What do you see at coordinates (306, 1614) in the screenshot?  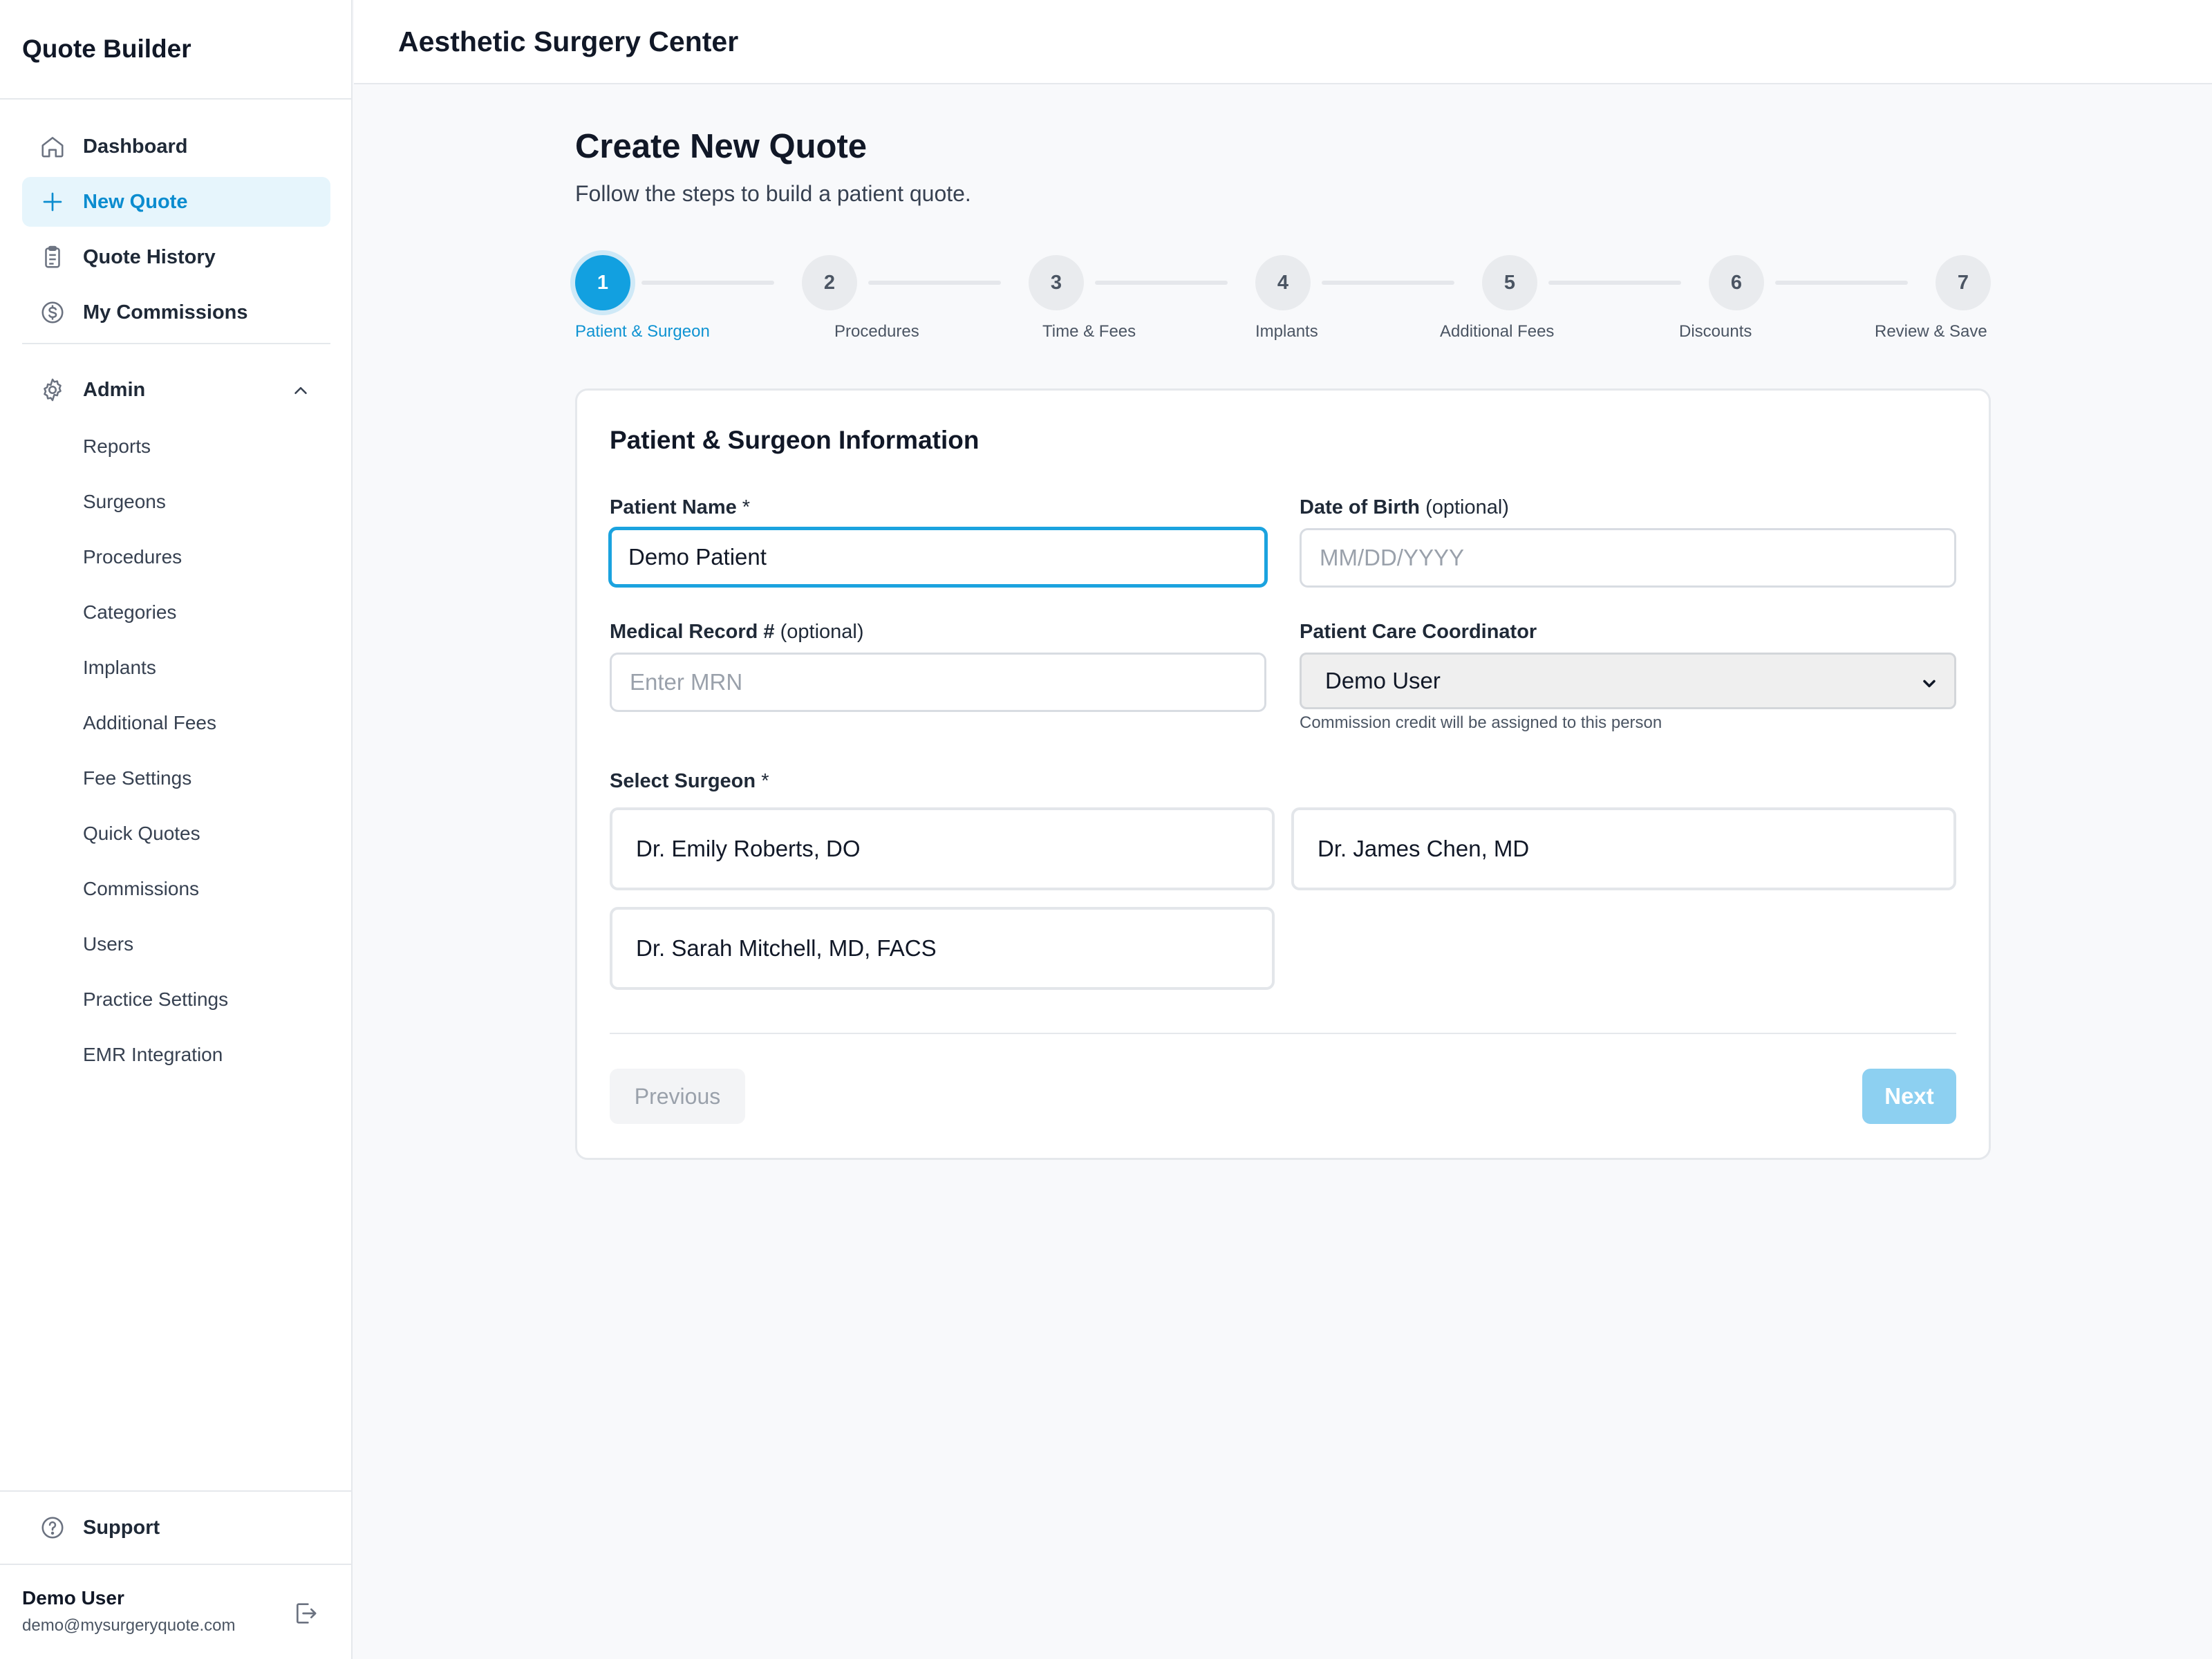 I see `logout-icon` at bounding box center [306, 1614].